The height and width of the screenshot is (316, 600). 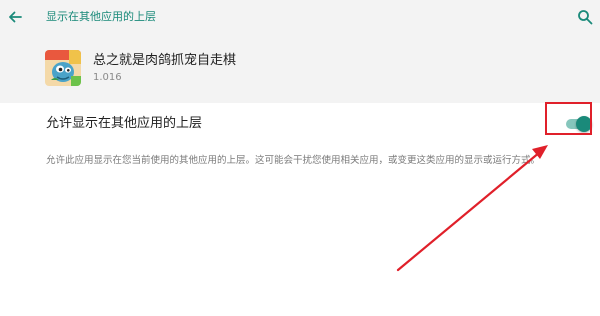 I want to click on app-version: 1.016, so click(x=107, y=77).